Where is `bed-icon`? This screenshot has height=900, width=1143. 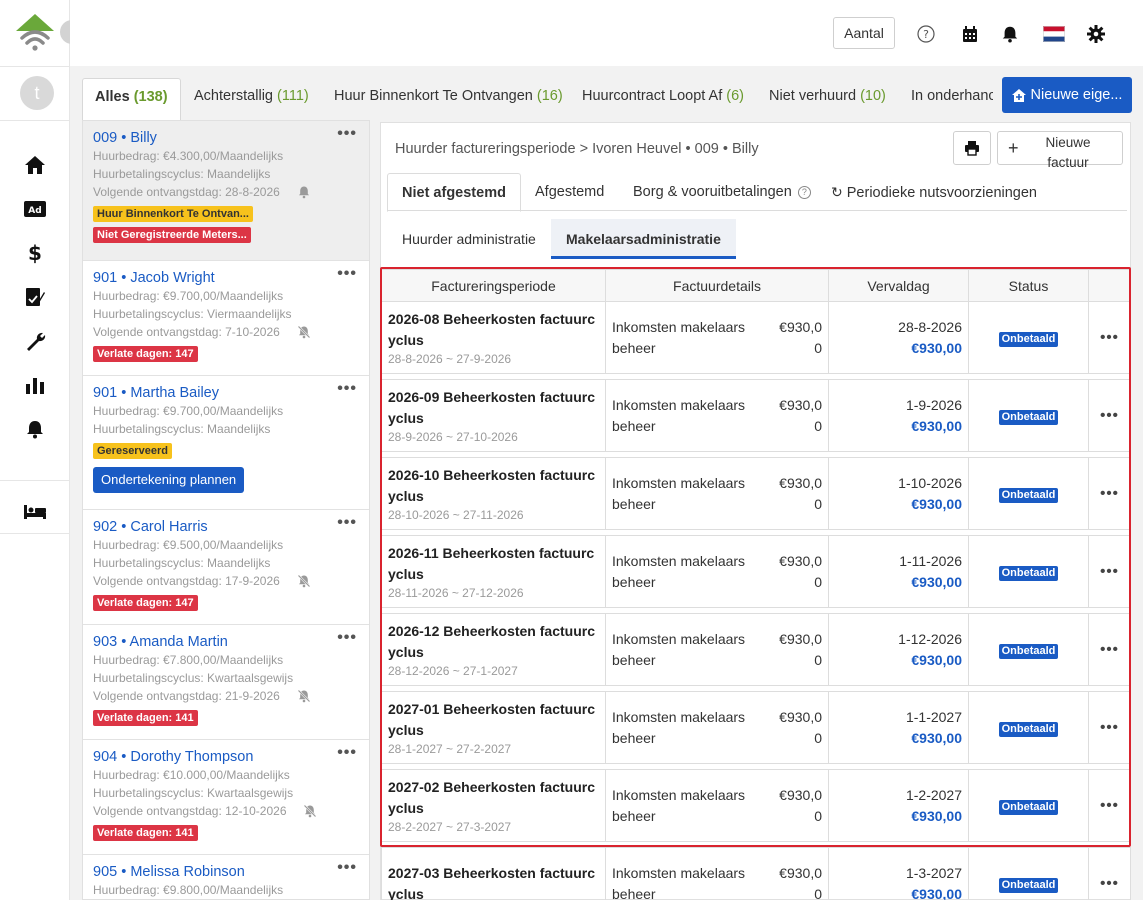 bed-icon is located at coordinates (35, 511).